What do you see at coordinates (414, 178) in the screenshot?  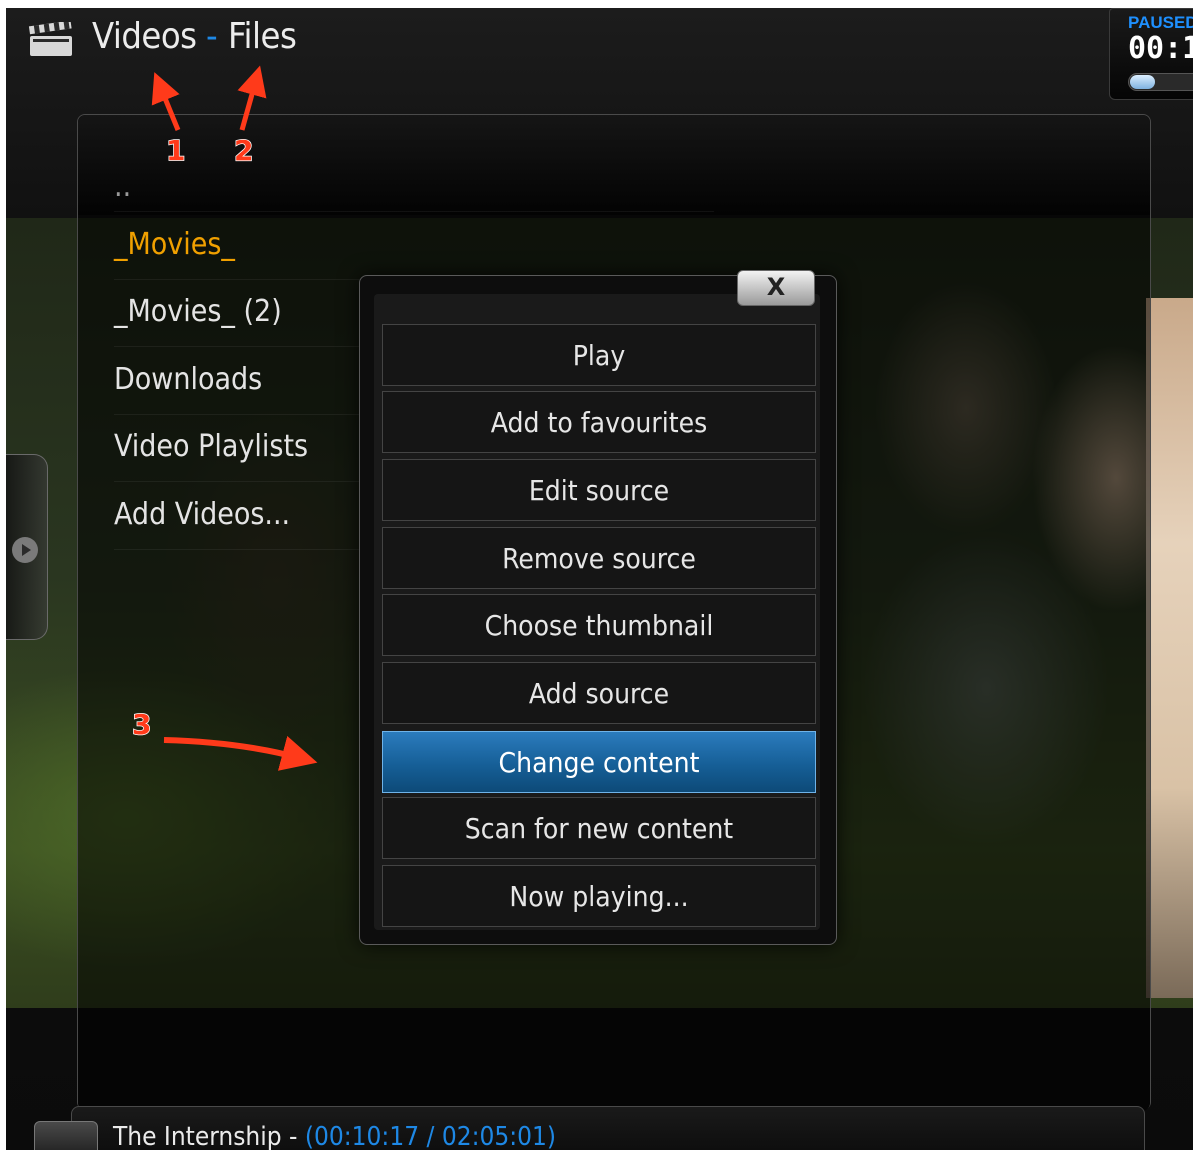 I see `list-item-parent: ..` at bounding box center [414, 178].